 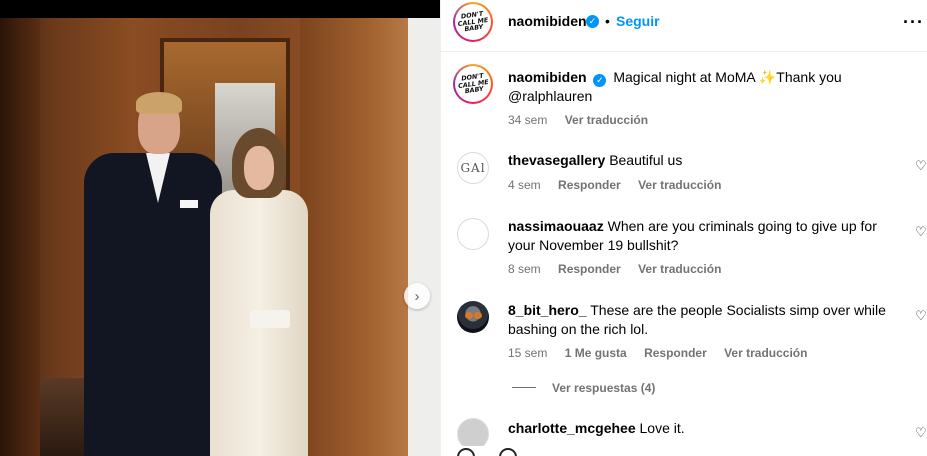 What do you see at coordinates (547, 21) in the screenshot?
I see `author-username: naomibiden` at bounding box center [547, 21].